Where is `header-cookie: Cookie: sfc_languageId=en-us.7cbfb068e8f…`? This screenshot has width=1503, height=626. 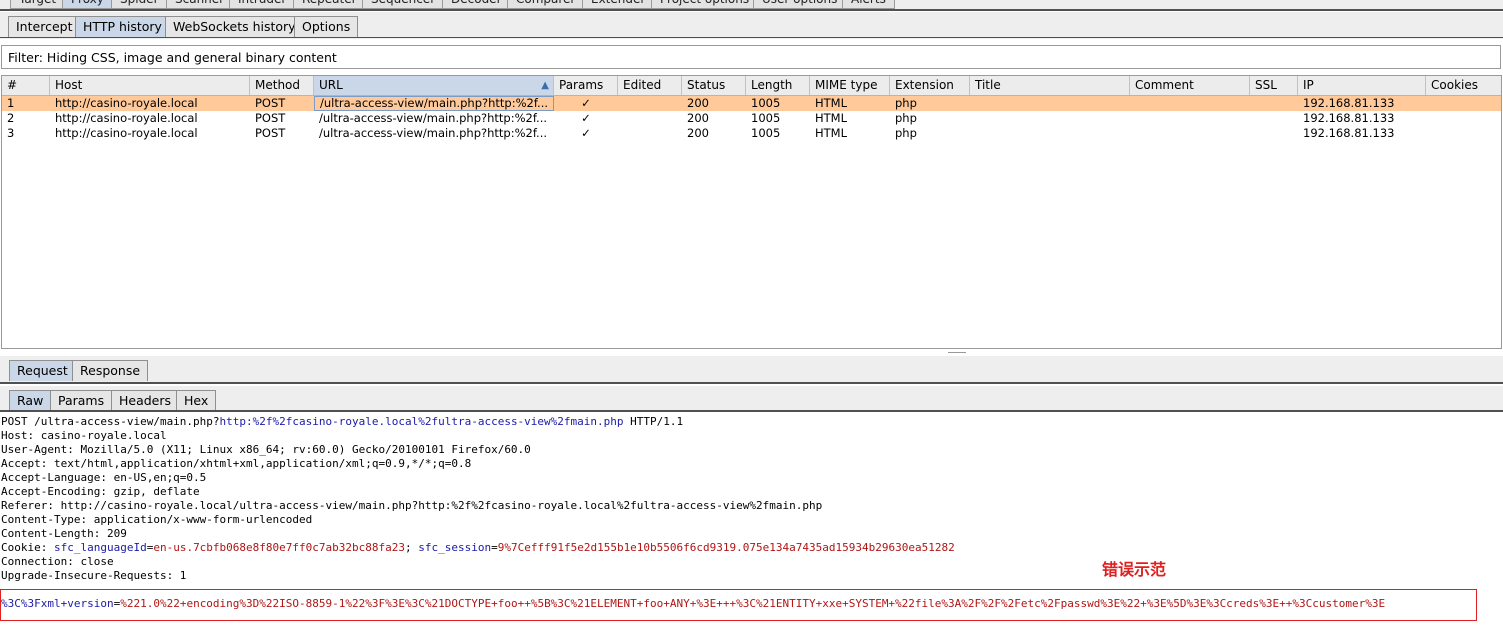 header-cookie: Cookie: sfc_languageId=en-us.7cbfb068e8f… is located at coordinates (478, 547).